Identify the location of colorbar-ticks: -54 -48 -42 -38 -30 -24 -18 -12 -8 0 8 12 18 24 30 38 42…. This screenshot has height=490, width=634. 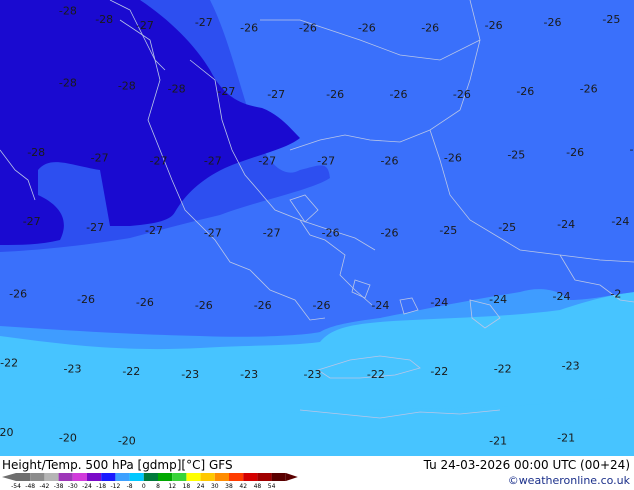
(143, 486).